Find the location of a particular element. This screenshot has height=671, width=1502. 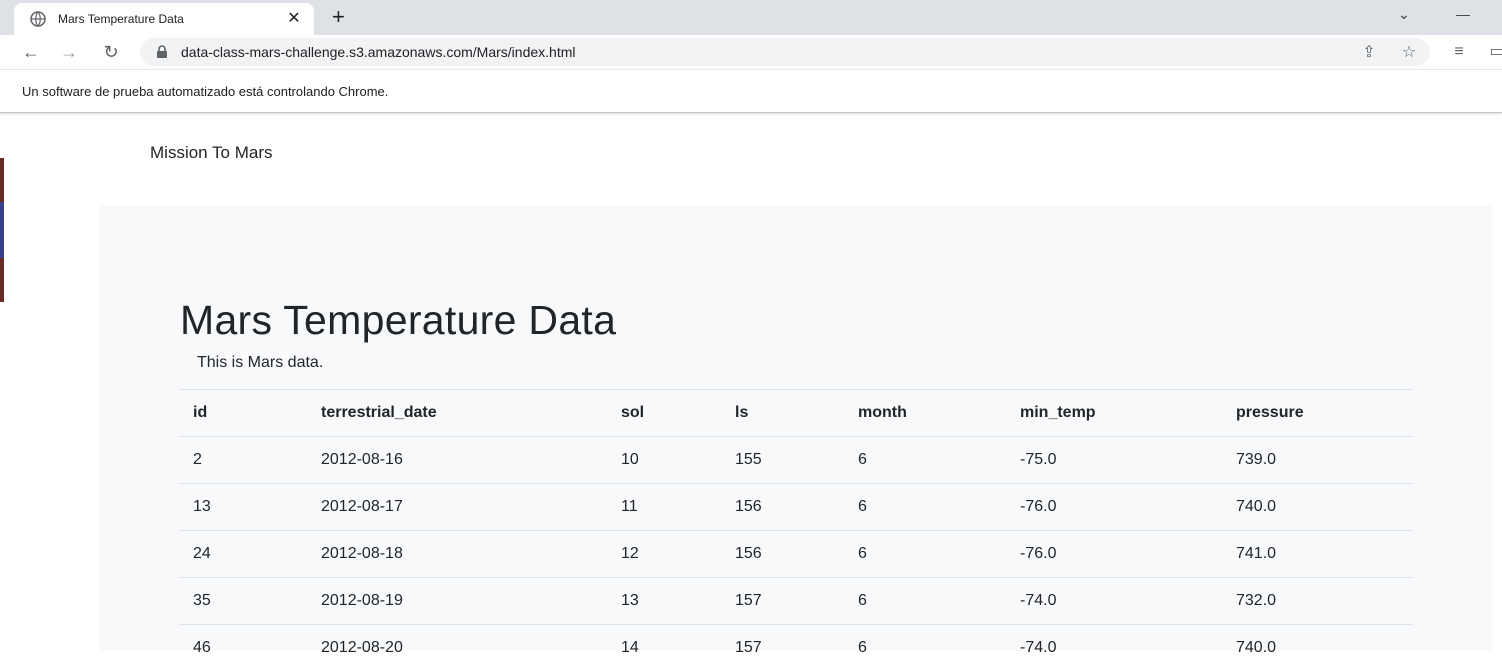

table-cell: 732.0 is located at coordinates (1317, 601).